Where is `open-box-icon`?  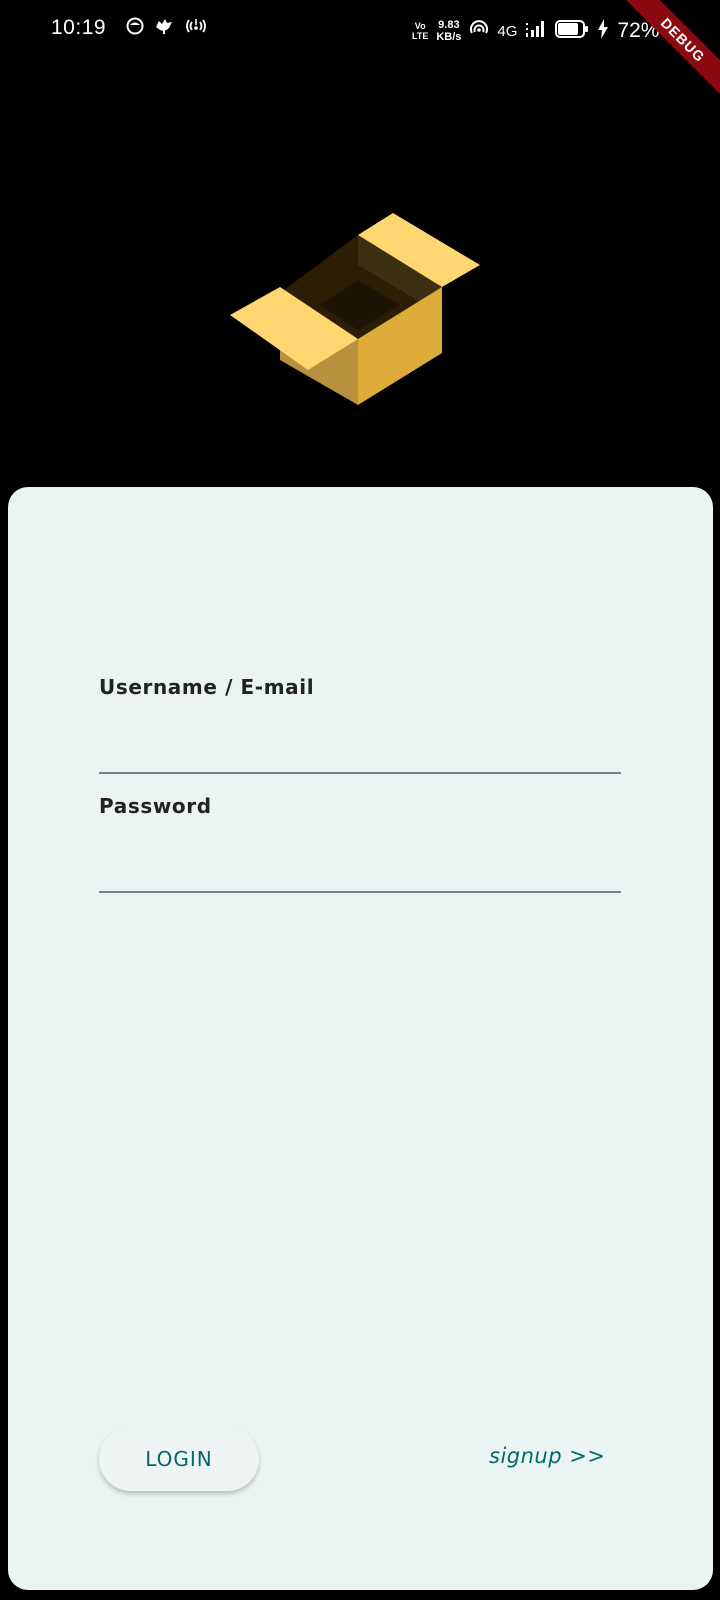 open-box-icon is located at coordinates (360, 305).